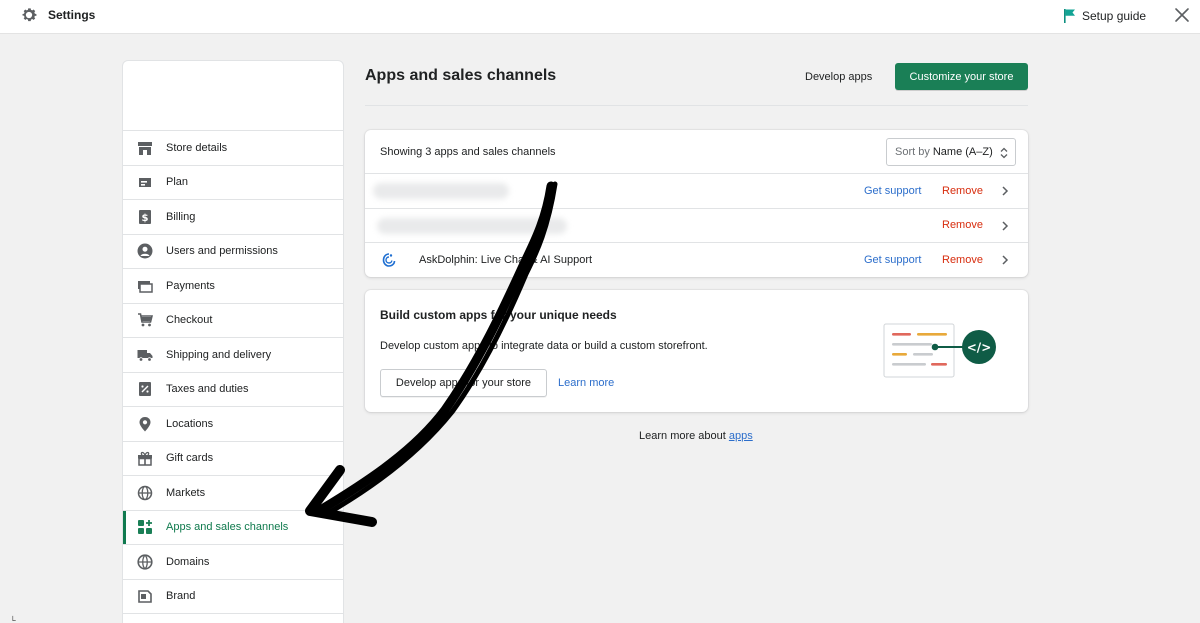 The width and height of the screenshot is (1200, 623). I want to click on sidebar-item-label: Domains, so click(188, 561).